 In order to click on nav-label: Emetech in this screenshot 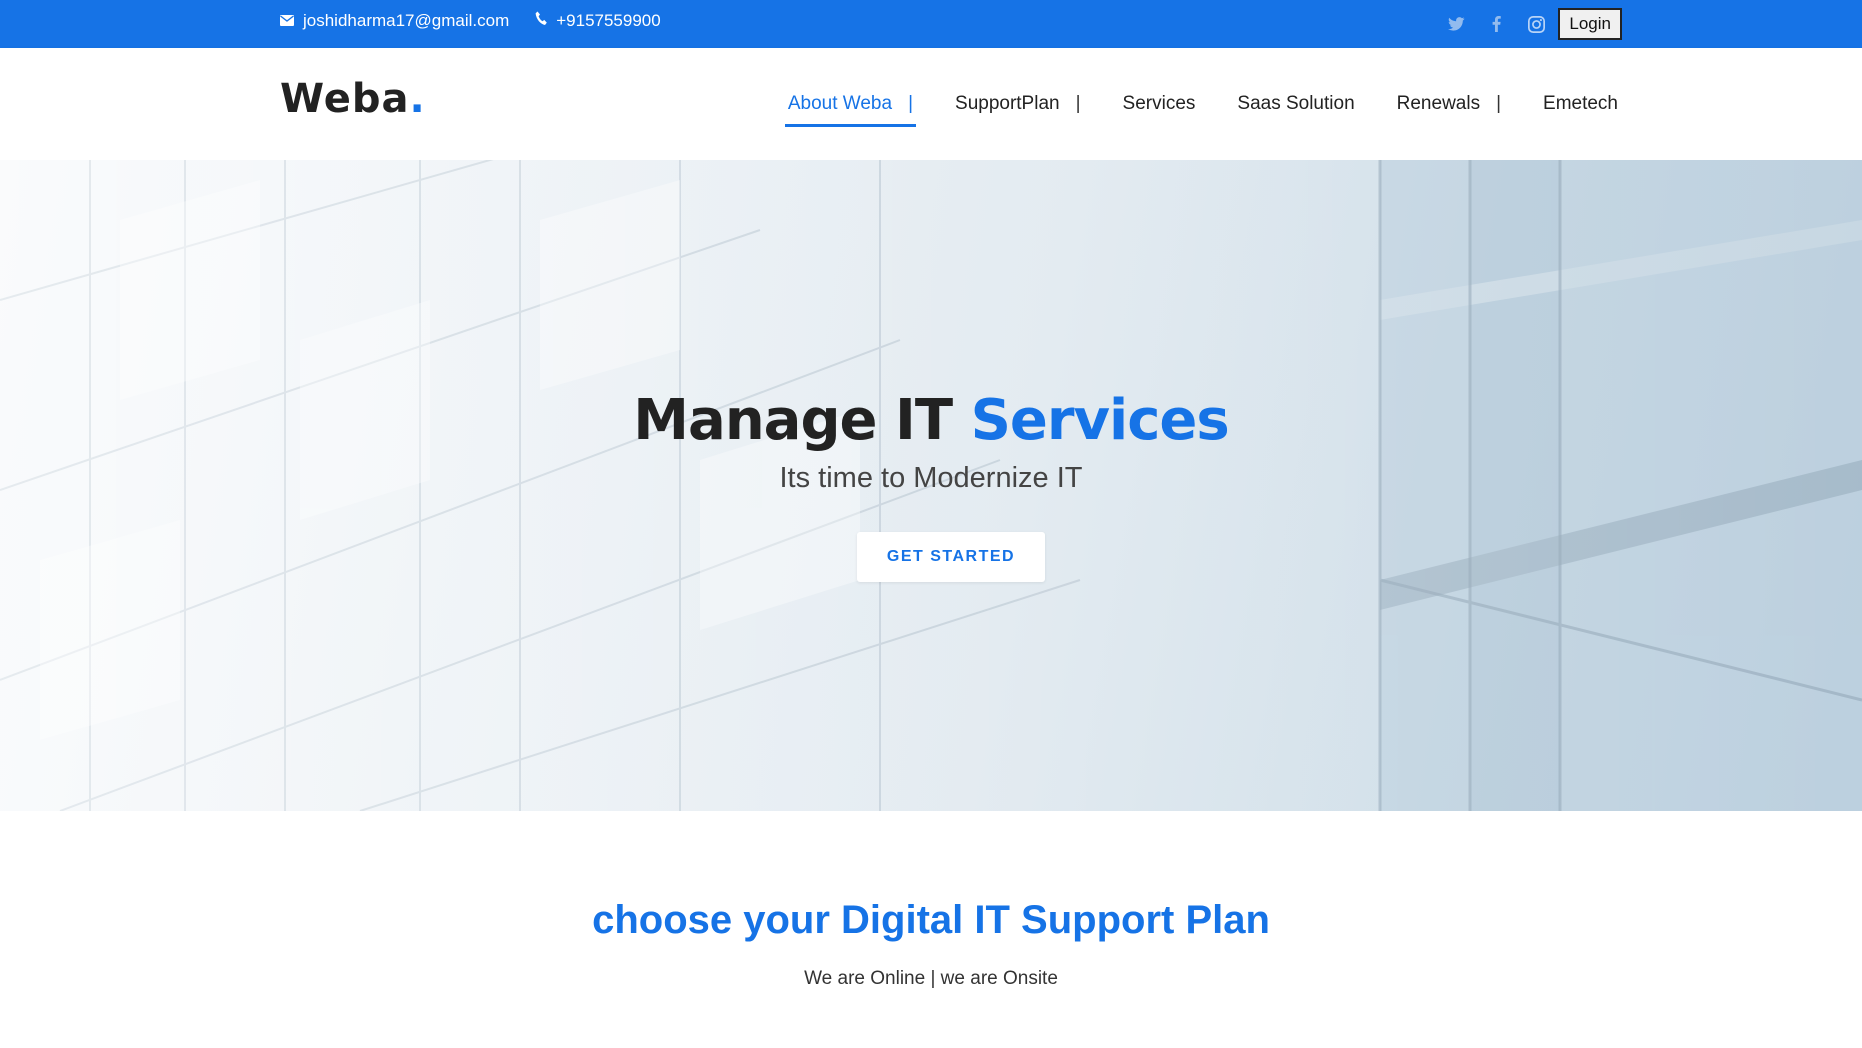, I will do `click(1580, 103)`.